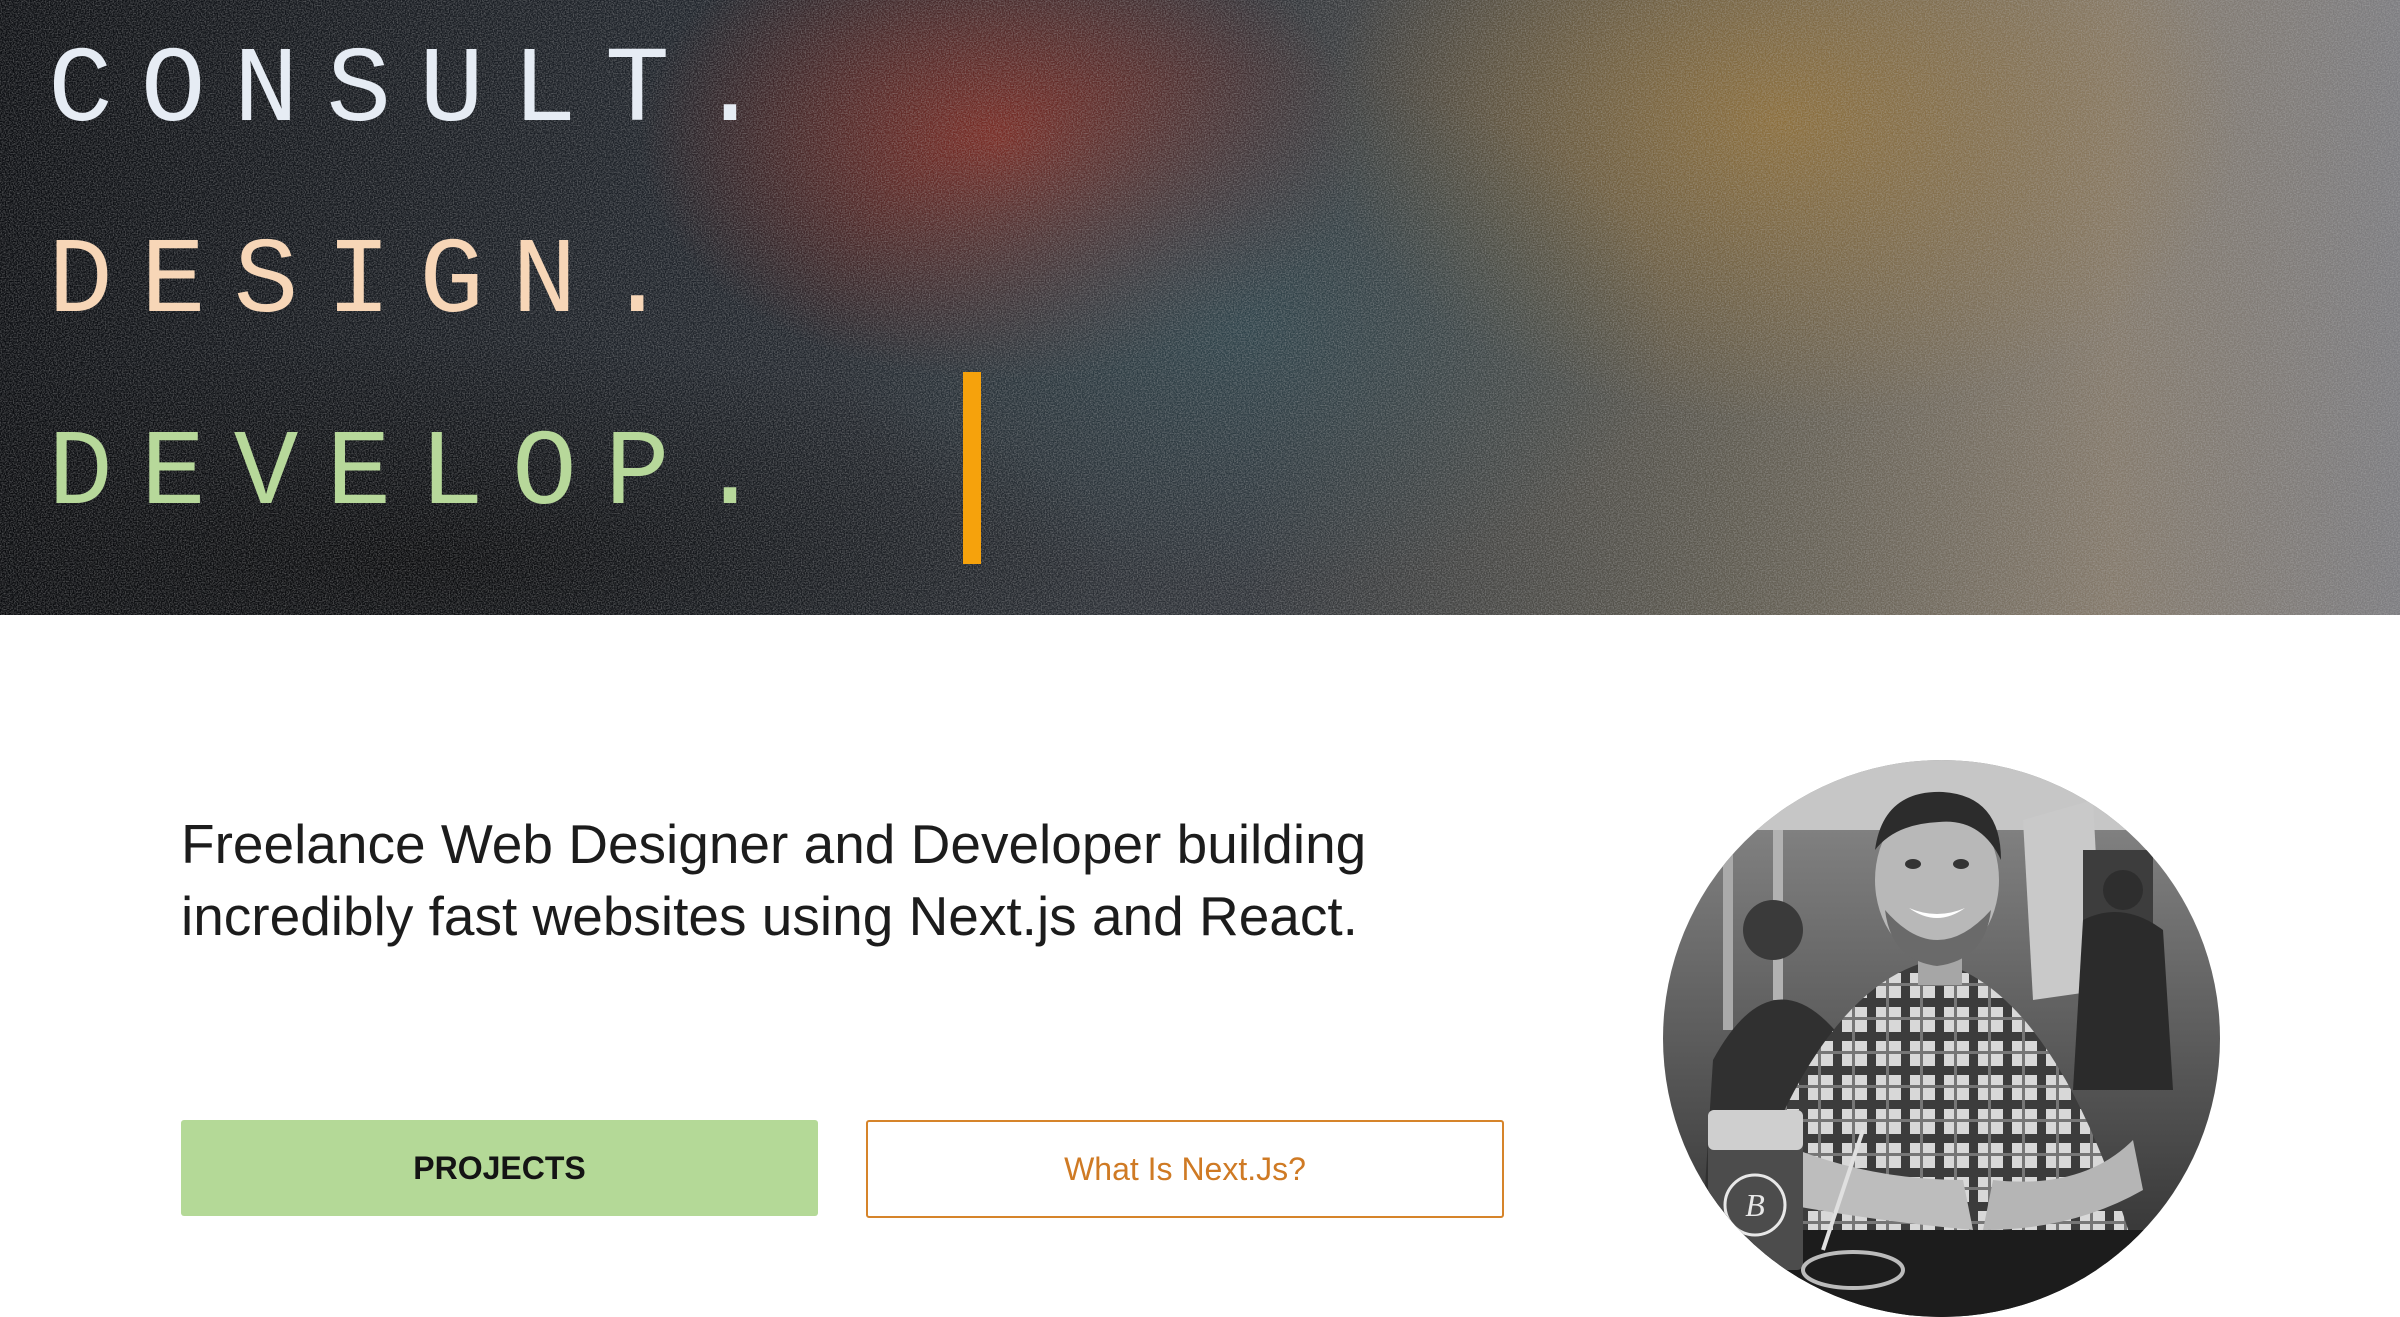 The width and height of the screenshot is (2400, 1317). Describe the element at coordinates (1755, 1205) in the screenshot. I see `svg-text: B` at that location.